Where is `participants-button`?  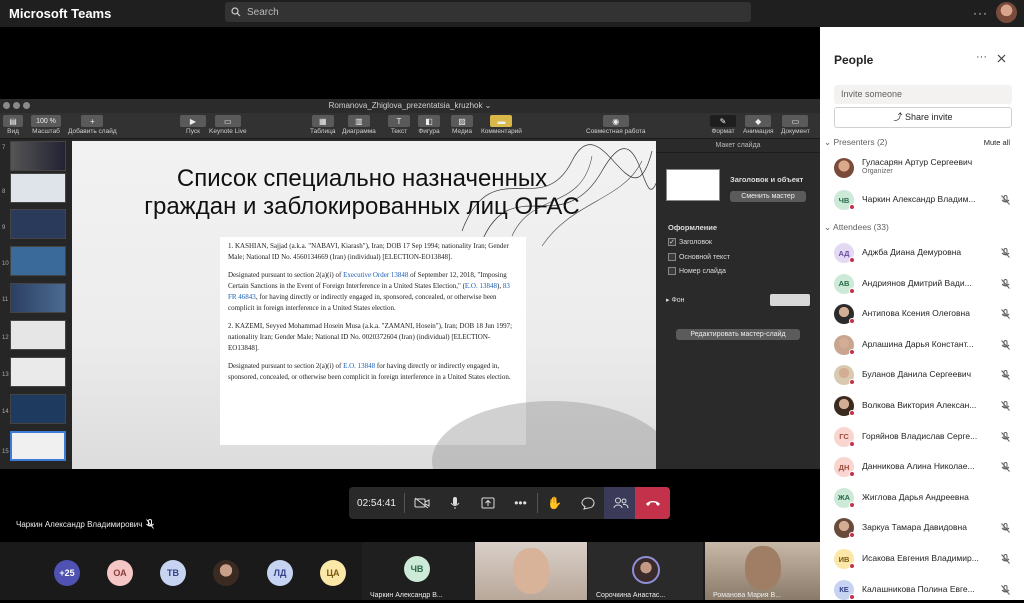 participants-button is located at coordinates (620, 503).